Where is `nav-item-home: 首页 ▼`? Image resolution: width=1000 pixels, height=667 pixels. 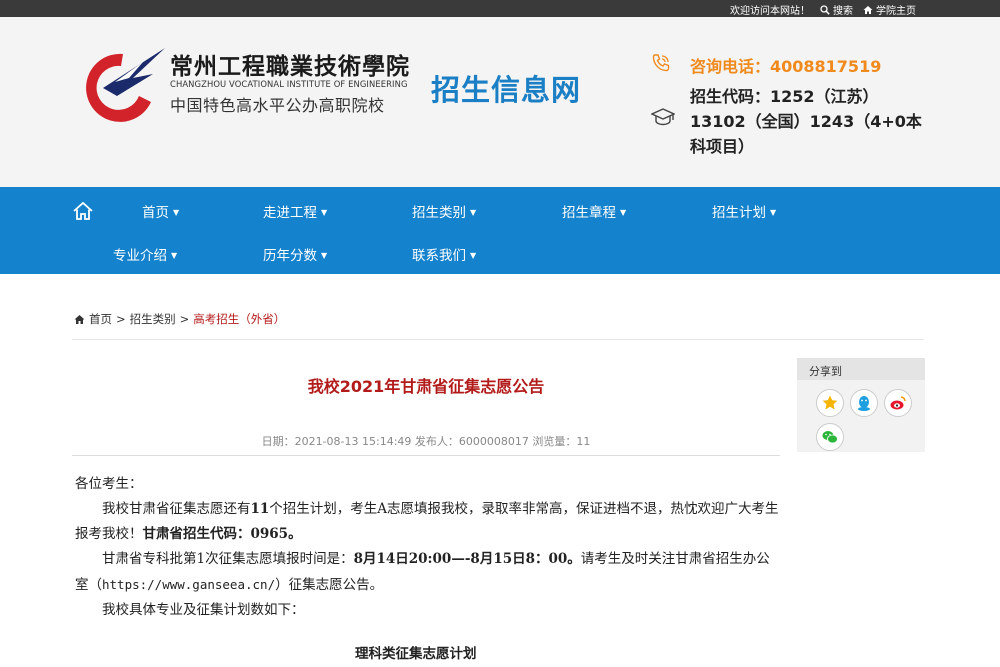 nav-item-home: 首页 ▼ is located at coordinates (160, 211).